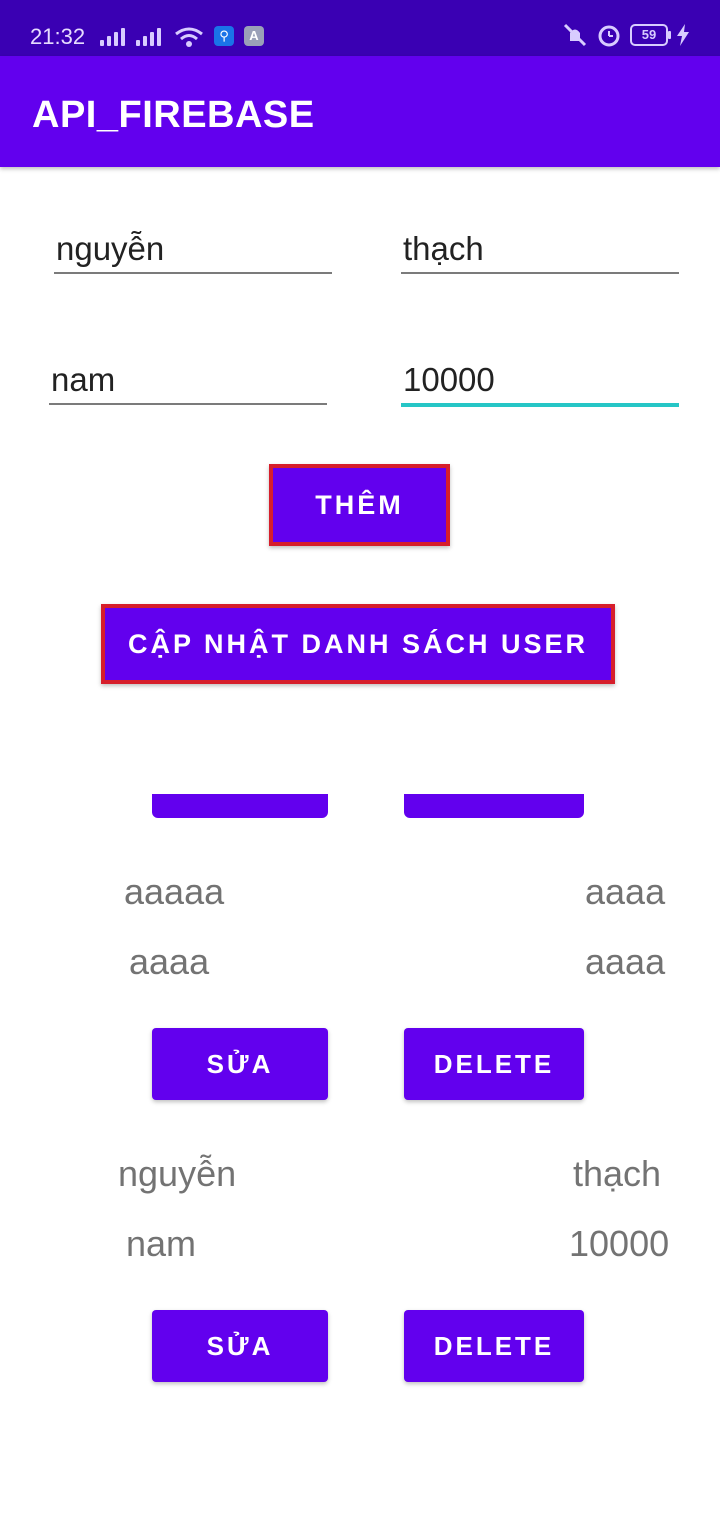 The image size is (720, 1520). What do you see at coordinates (619, 1243) in the screenshot?
I see `user-amount: 10000` at bounding box center [619, 1243].